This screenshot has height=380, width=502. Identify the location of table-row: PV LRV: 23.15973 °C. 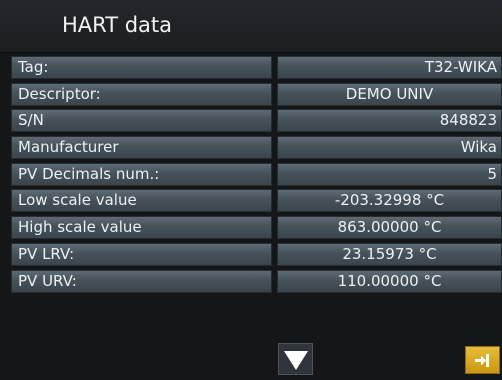
(251, 255).